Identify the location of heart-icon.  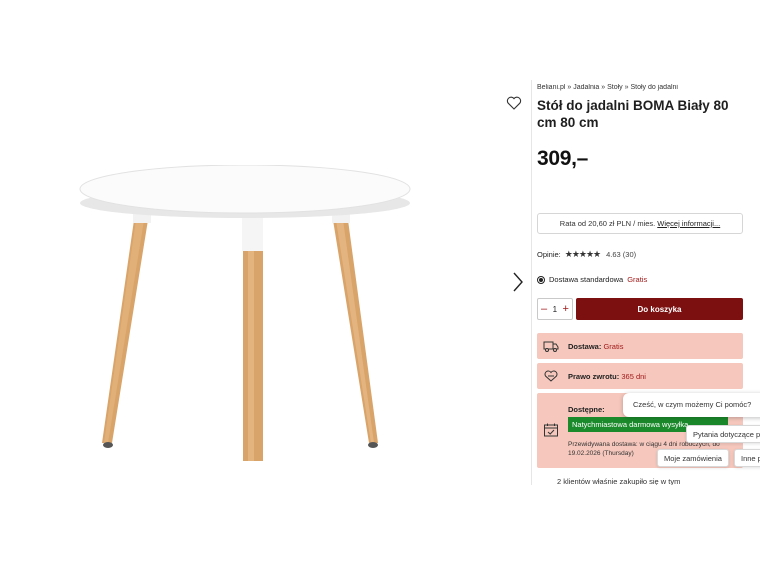
(514, 103).